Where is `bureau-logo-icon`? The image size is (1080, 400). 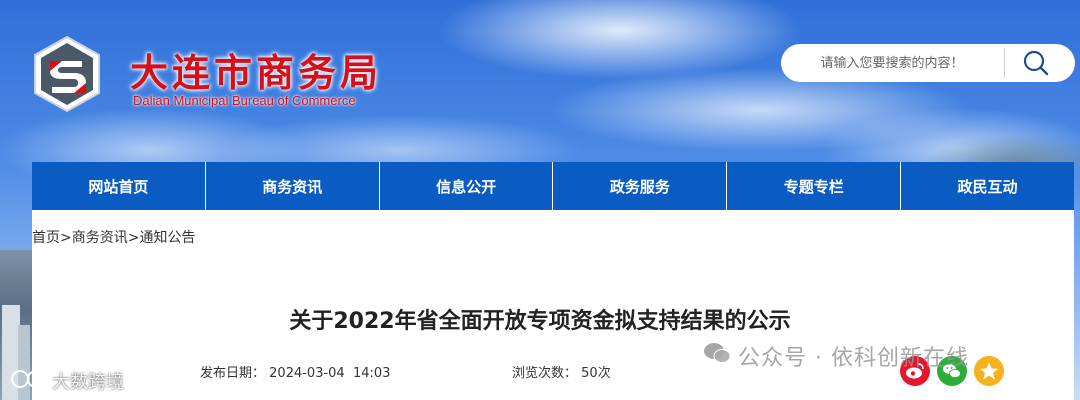
bureau-logo-icon is located at coordinates (67, 74).